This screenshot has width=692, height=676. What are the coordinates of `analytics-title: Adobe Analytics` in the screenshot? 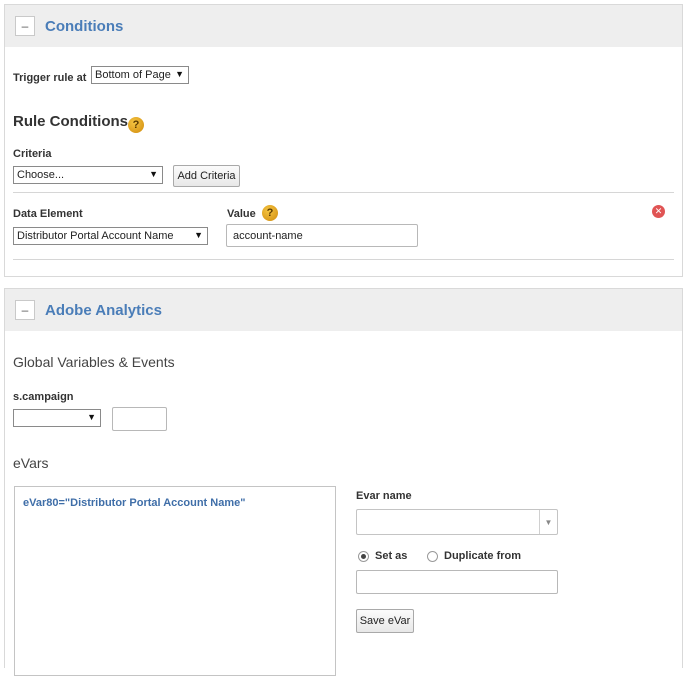 It's located at (103, 310).